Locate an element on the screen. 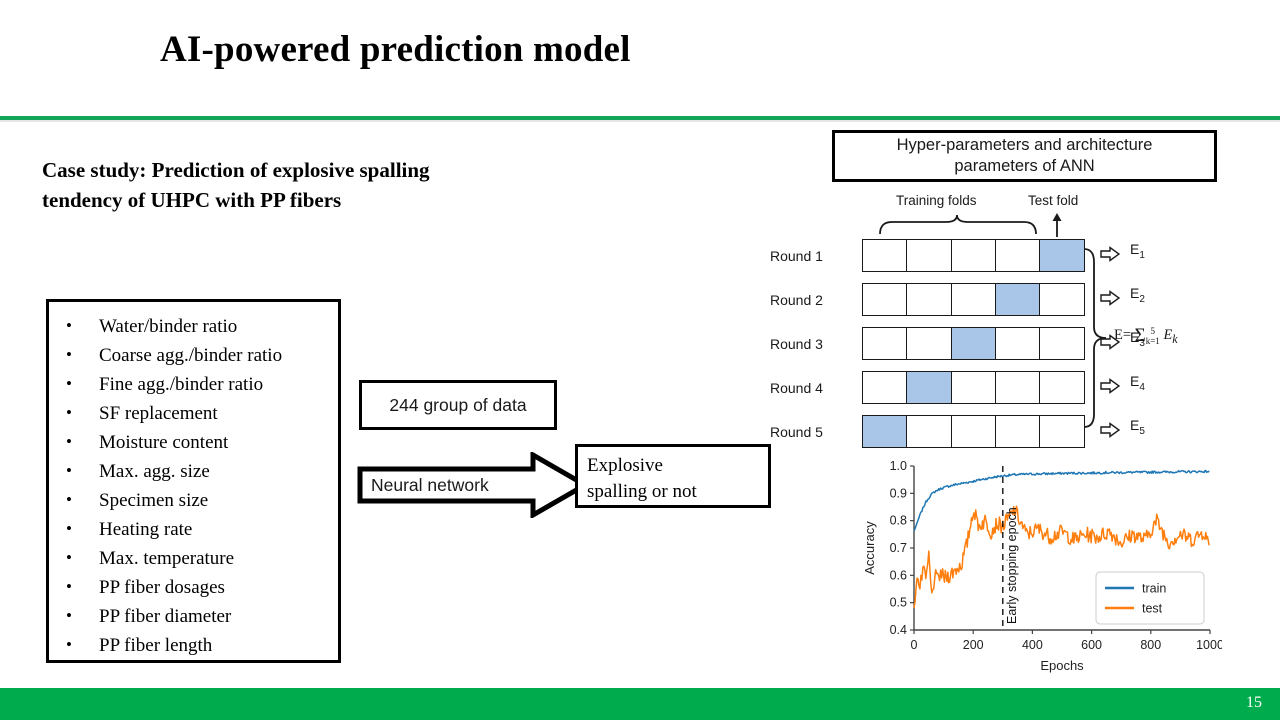  error-sum-formula: E= Σ 5 k=1 Ek is located at coordinates (1146, 336).